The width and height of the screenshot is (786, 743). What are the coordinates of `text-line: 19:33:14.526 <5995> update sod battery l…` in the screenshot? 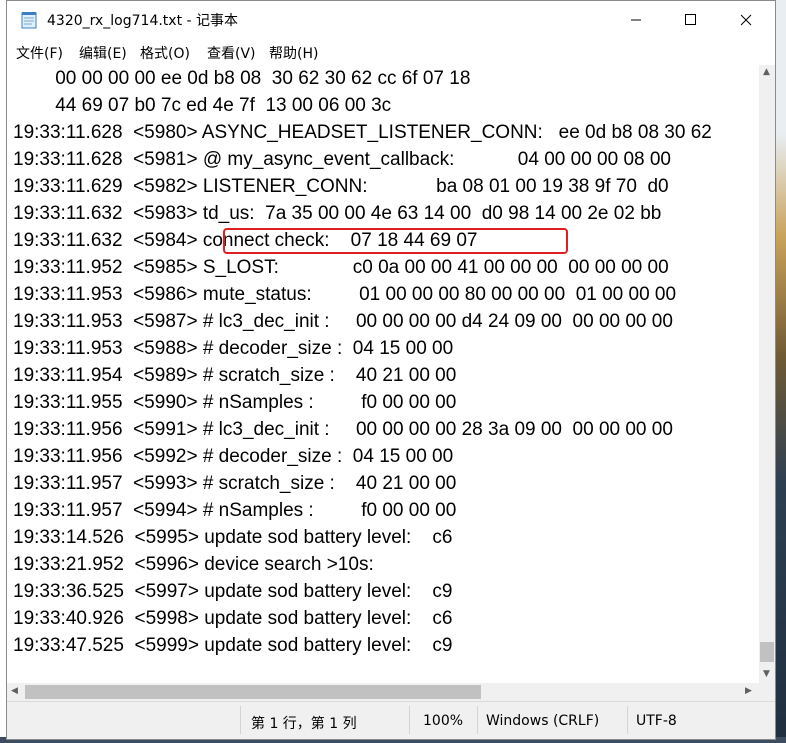 It's located at (233, 537).